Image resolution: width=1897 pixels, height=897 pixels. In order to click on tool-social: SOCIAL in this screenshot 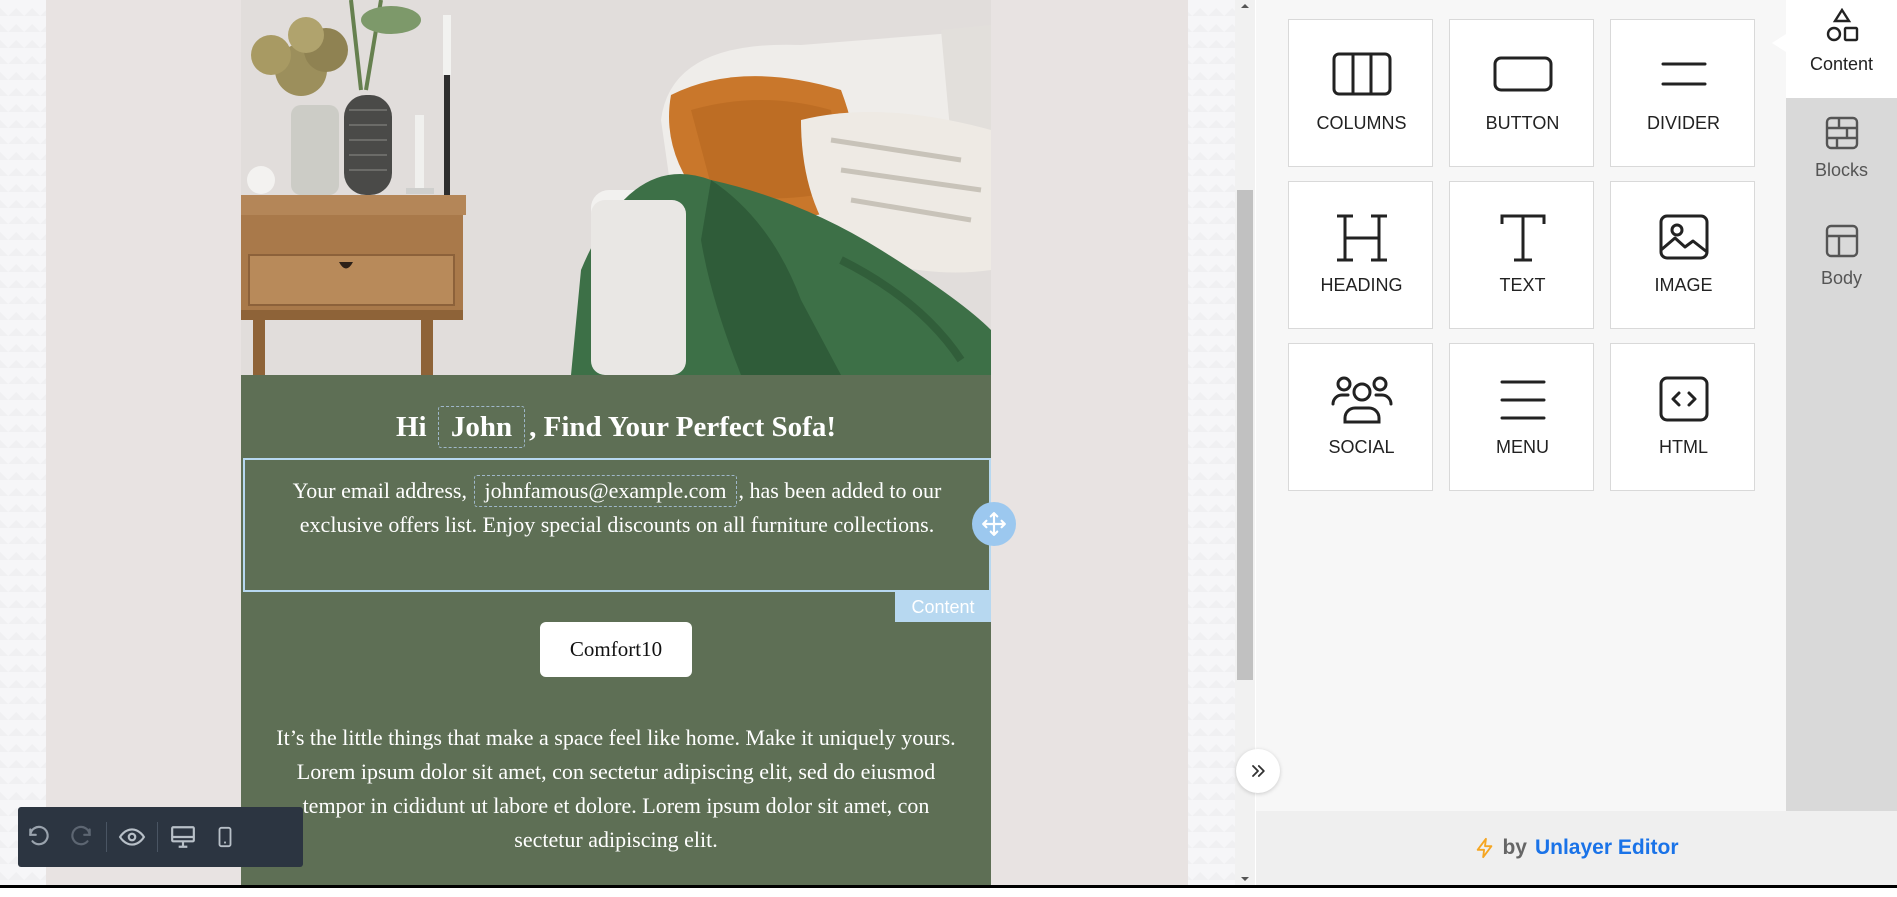, I will do `click(1360, 417)`.